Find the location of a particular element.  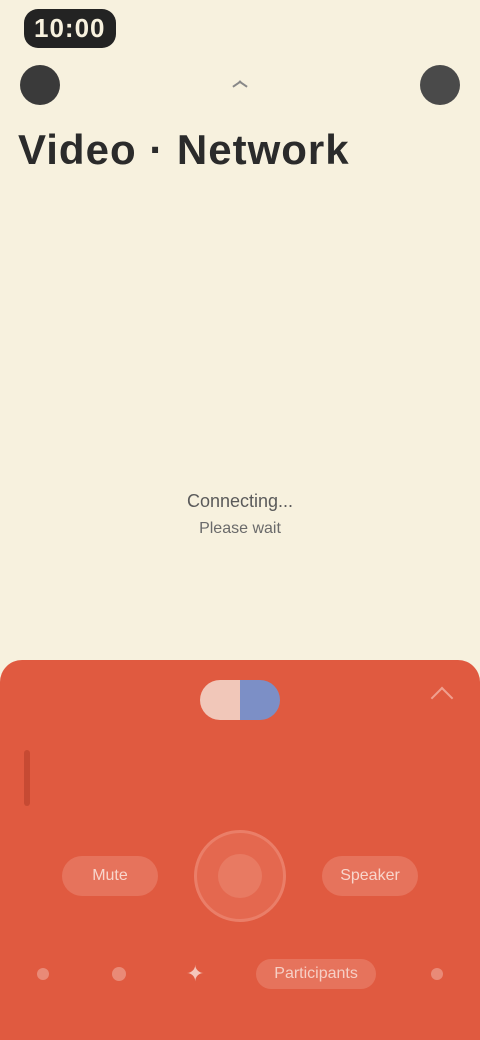

controls-row: Mute Speaker is located at coordinates (240, 876).